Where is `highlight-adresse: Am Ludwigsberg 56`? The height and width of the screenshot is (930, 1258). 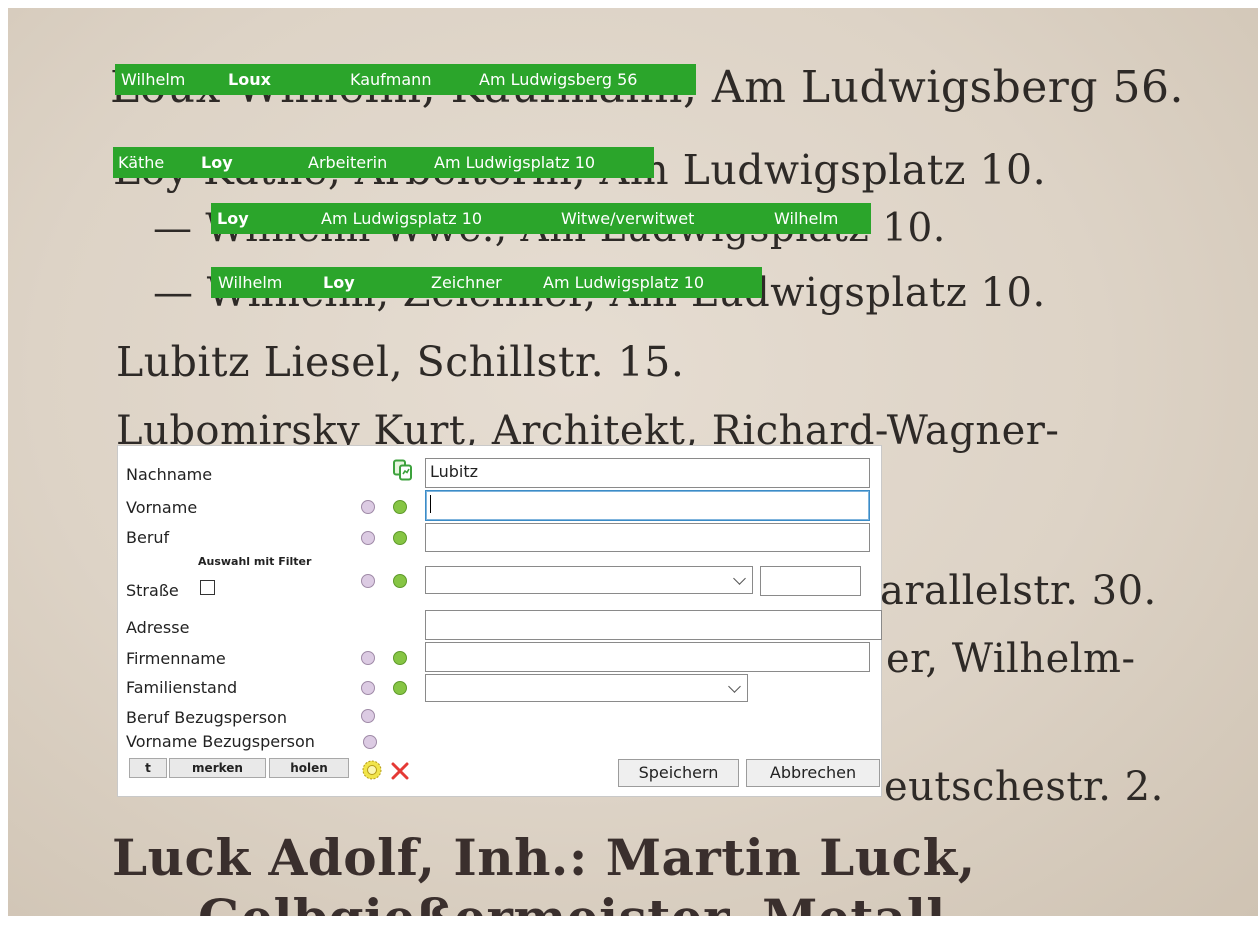 highlight-adresse: Am Ludwigsberg 56 is located at coordinates (558, 79).